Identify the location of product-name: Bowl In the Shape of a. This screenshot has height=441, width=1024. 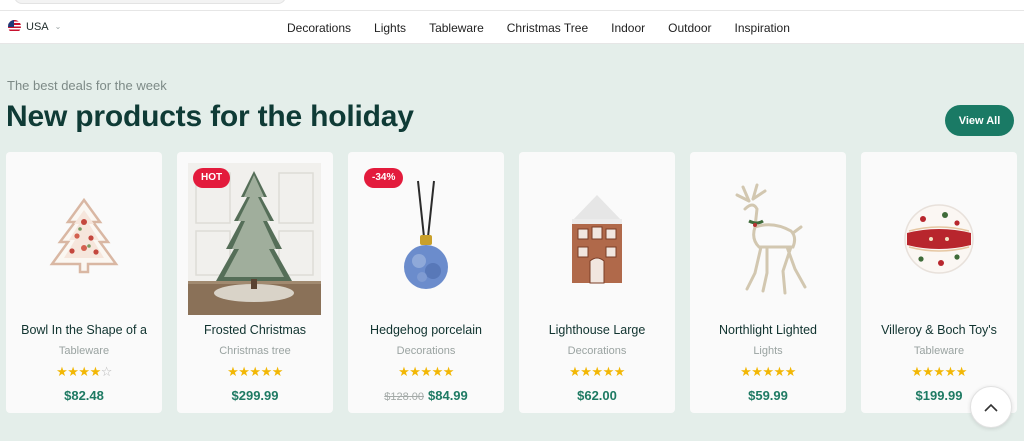
(84, 330).